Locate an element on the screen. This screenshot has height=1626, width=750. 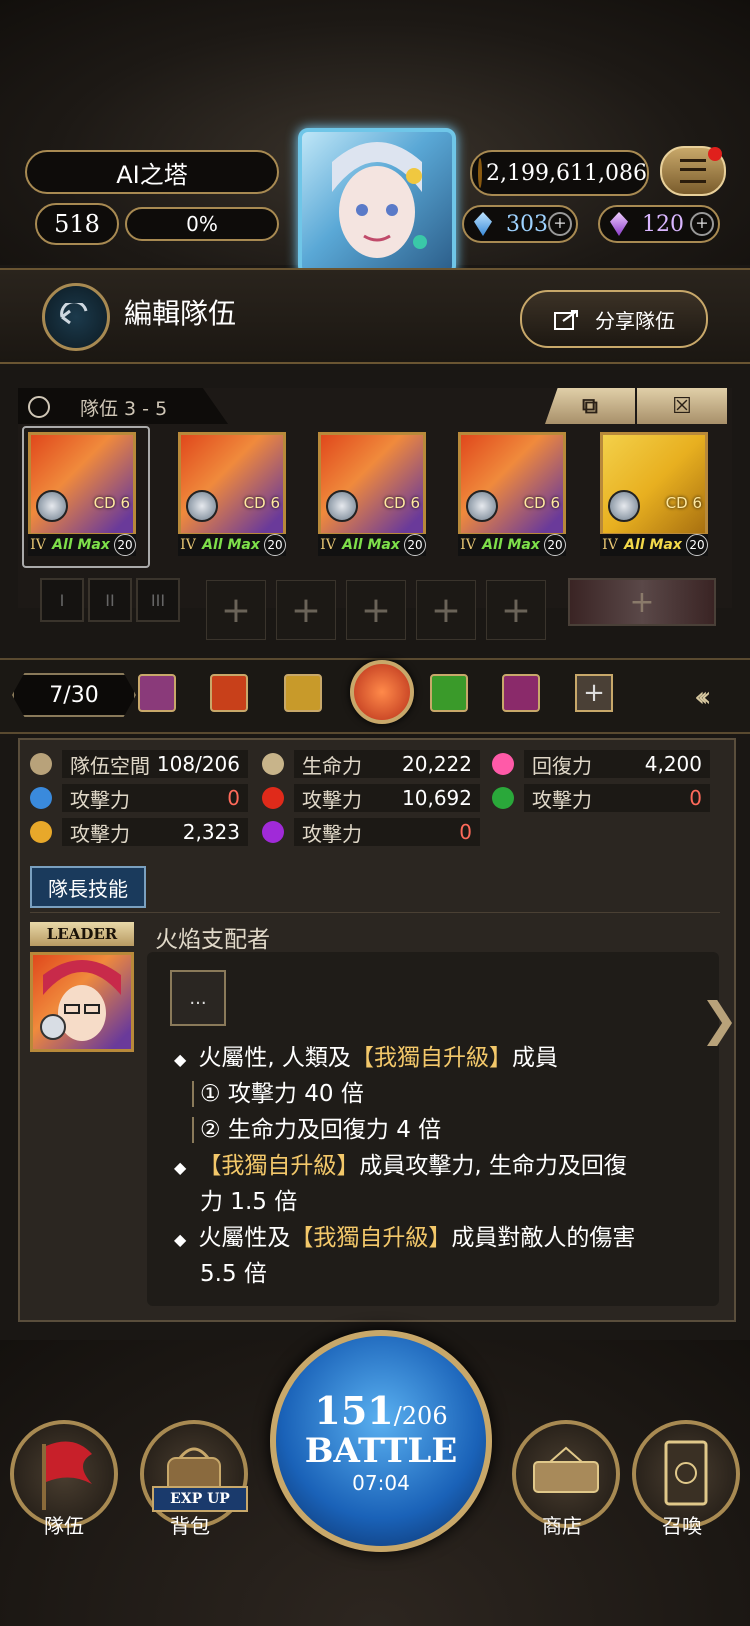
nav-bag-label: 背包 is located at coordinates (190, 1526).